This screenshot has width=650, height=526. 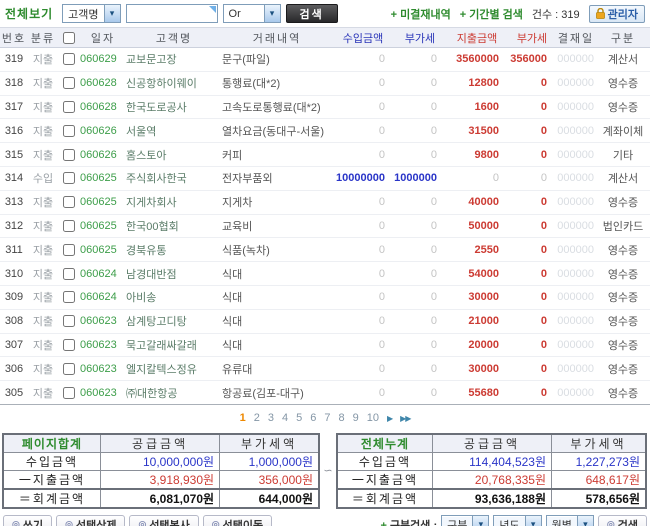 I want to click on month-filter-select: 월별 ▾, so click(x=569, y=520).